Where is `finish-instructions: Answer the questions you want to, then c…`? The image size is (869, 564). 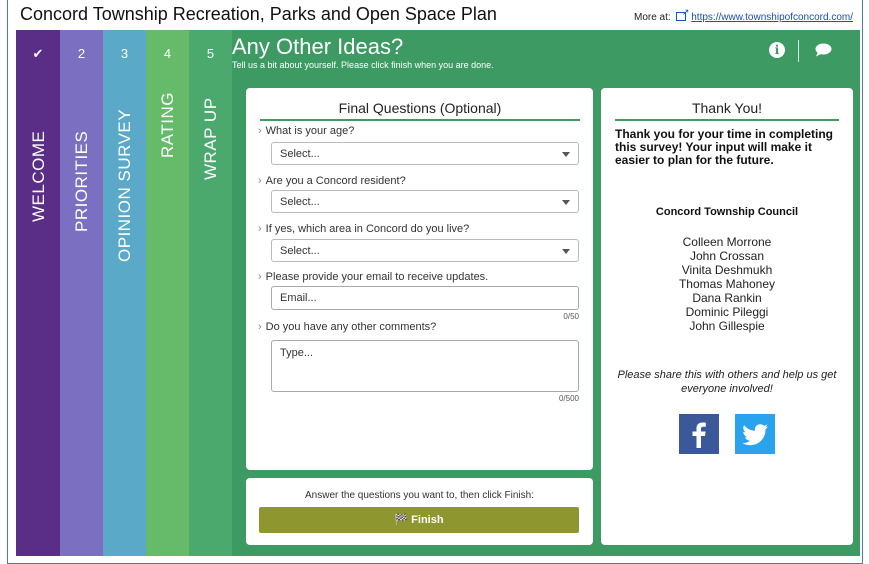
finish-instructions: Answer the questions you want to, then c… is located at coordinates (419, 495).